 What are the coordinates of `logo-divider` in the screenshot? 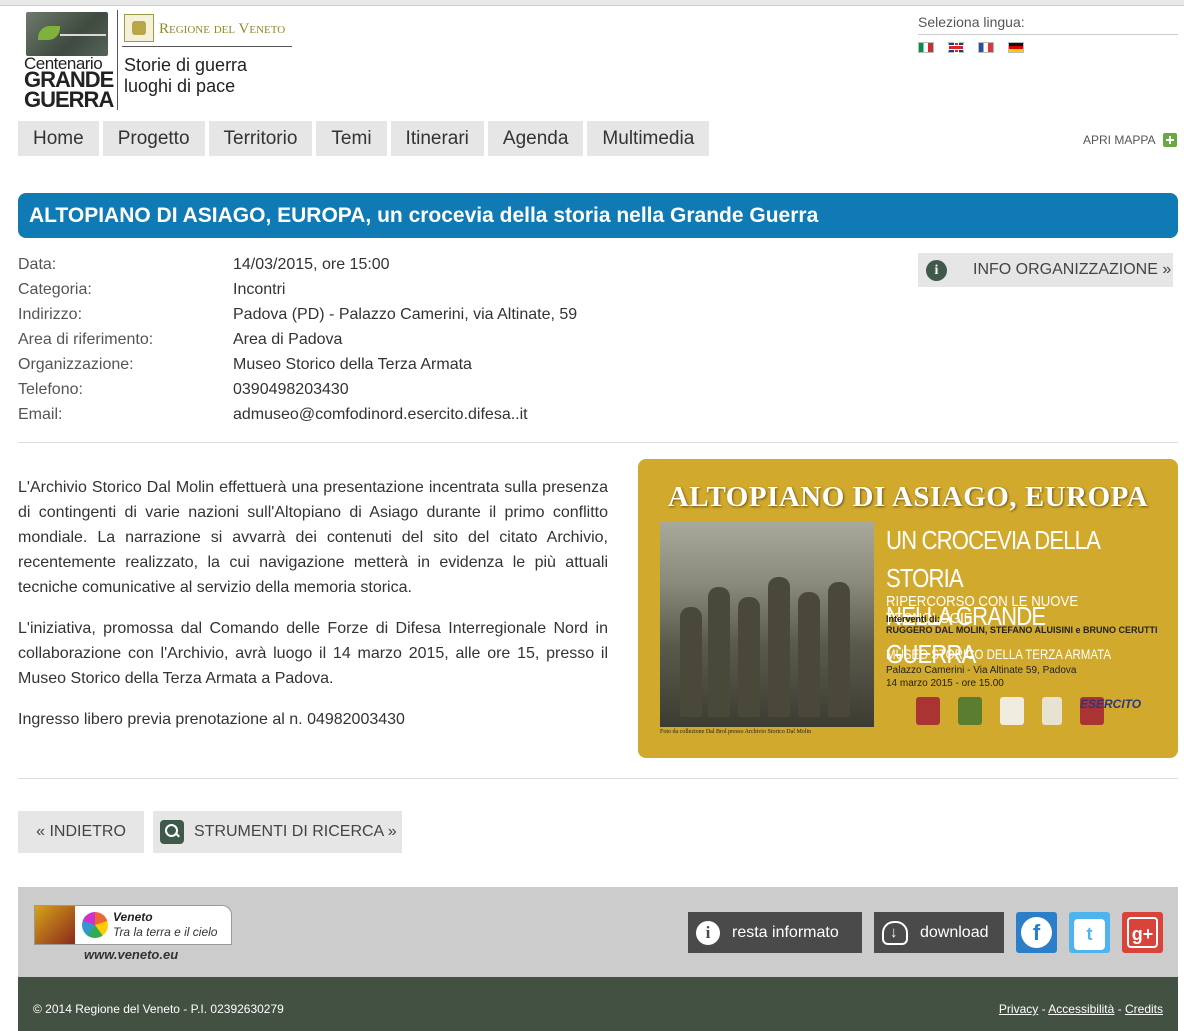 It's located at (117, 60).